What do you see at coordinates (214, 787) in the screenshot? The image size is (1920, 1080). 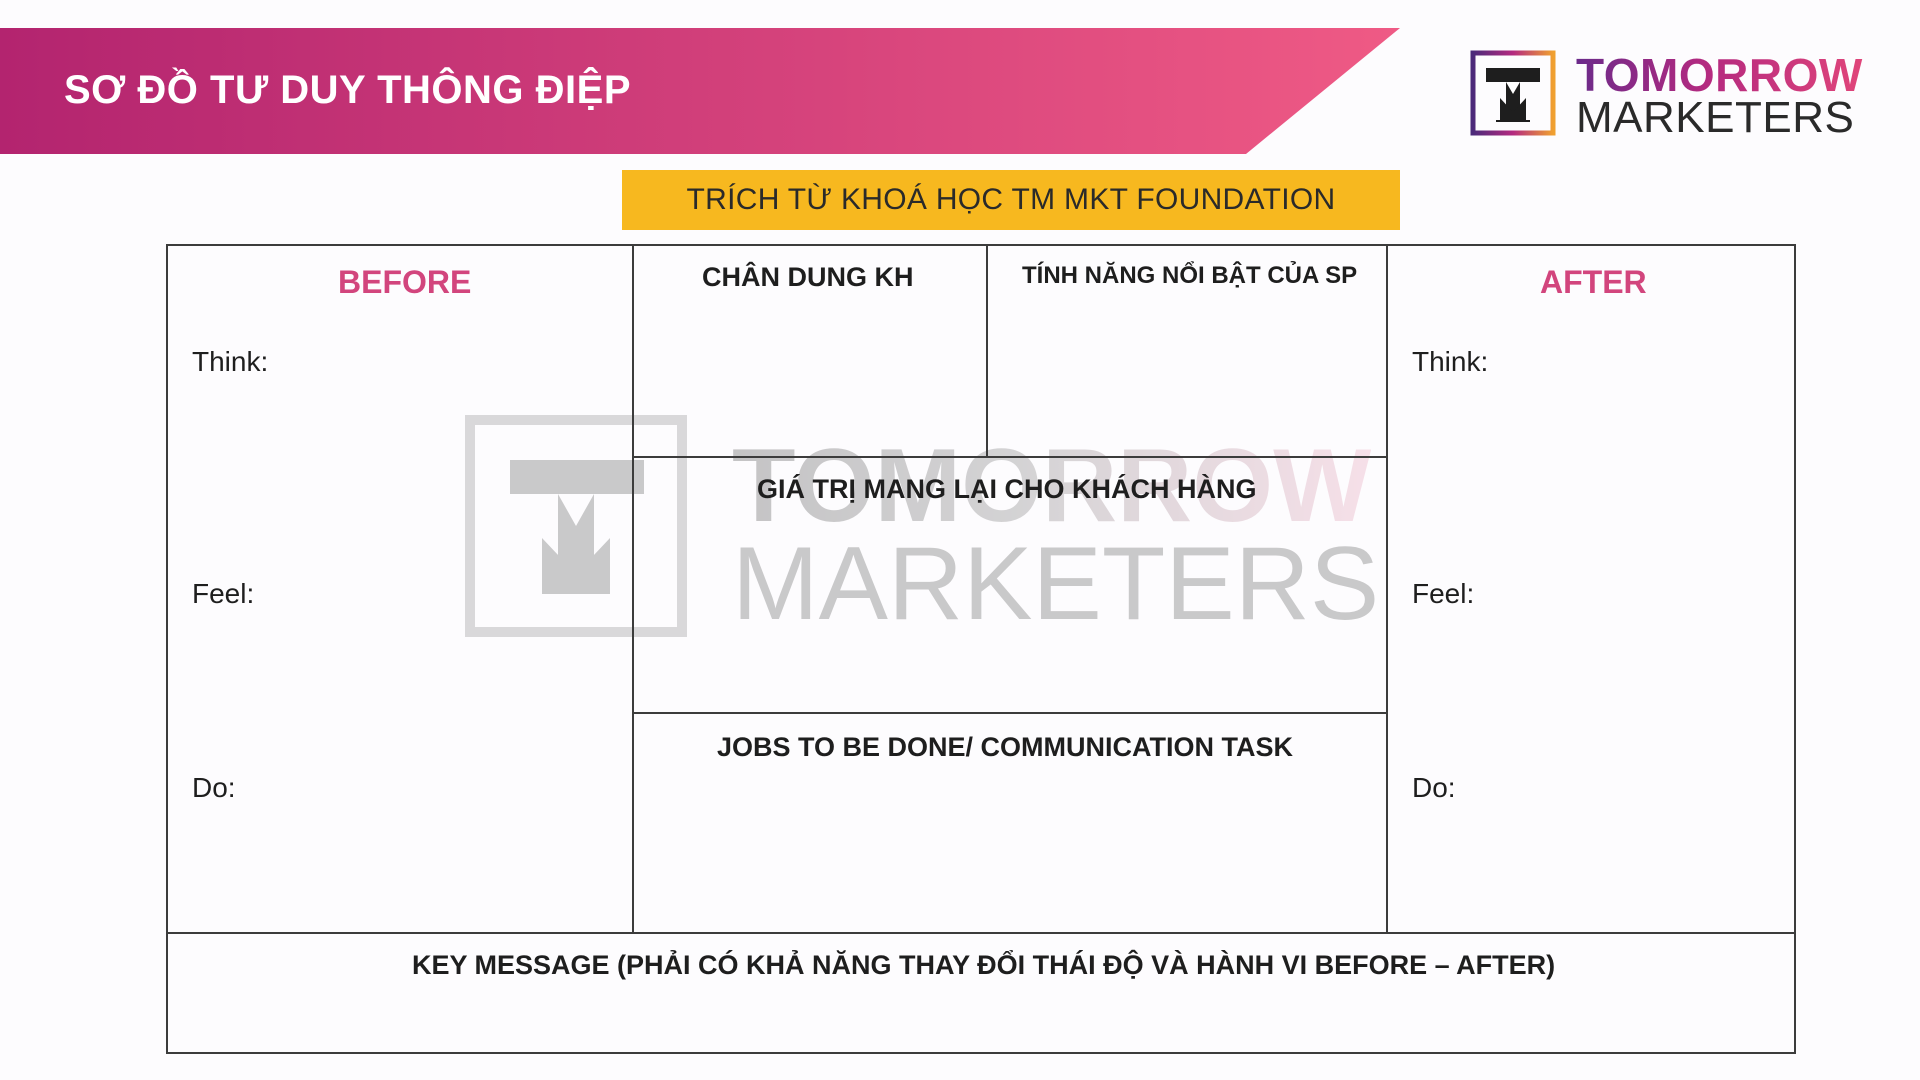 I see `before-do-label: Do:` at bounding box center [214, 787].